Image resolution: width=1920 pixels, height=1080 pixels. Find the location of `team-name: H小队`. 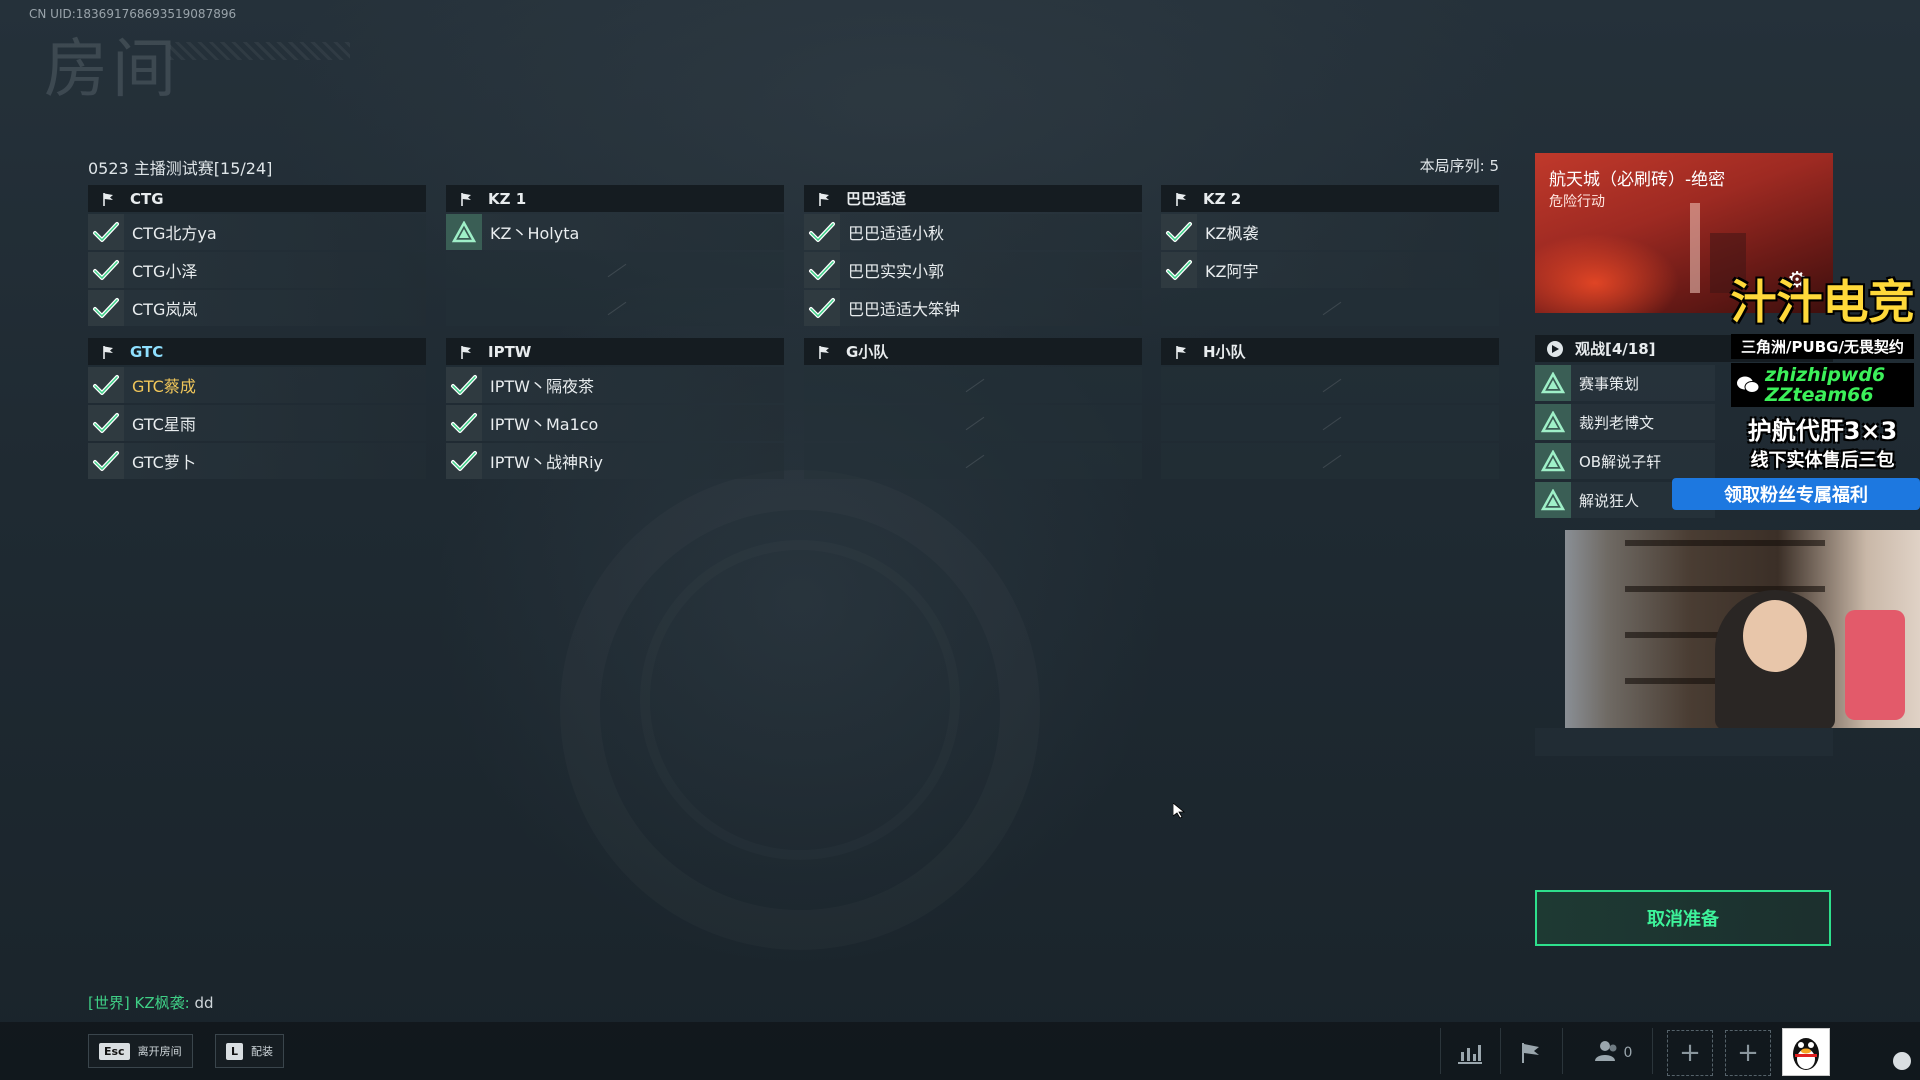

team-name: H小队 is located at coordinates (1224, 352).